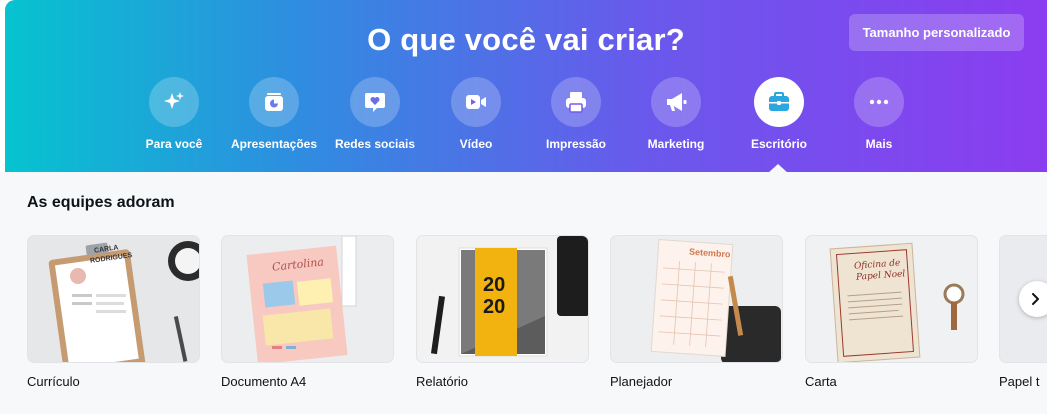 This screenshot has height=414, width=1047. Describe the element at coordinates (274, 144) in the screenshot. I see `category-label: Apresentações` at that location.